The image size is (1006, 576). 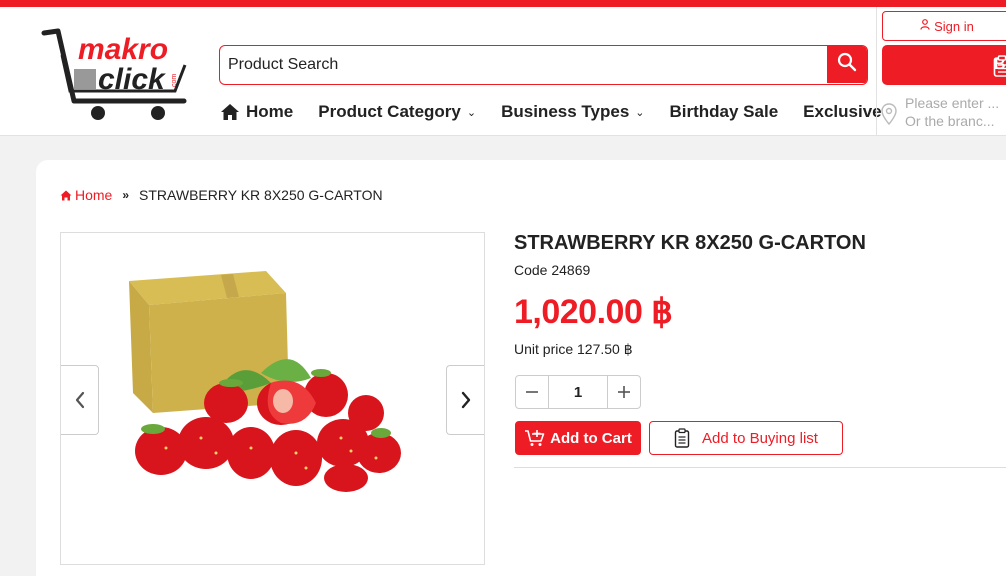 What do you see at coordinates (591, 438) in the screenshot?
I see `add-to-cart-label: Add to Cart` at bounding box center [591, 438].